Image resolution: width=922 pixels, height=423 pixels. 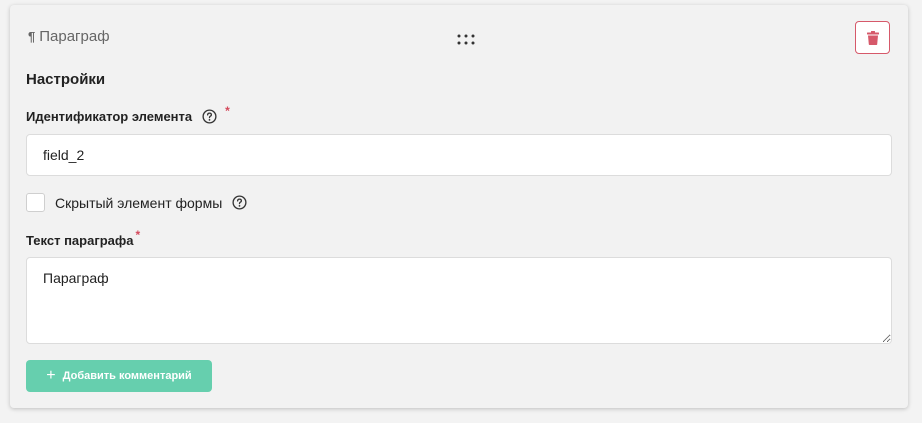 I want to click on settings-title: Настройки, so click(x=66, y=79).